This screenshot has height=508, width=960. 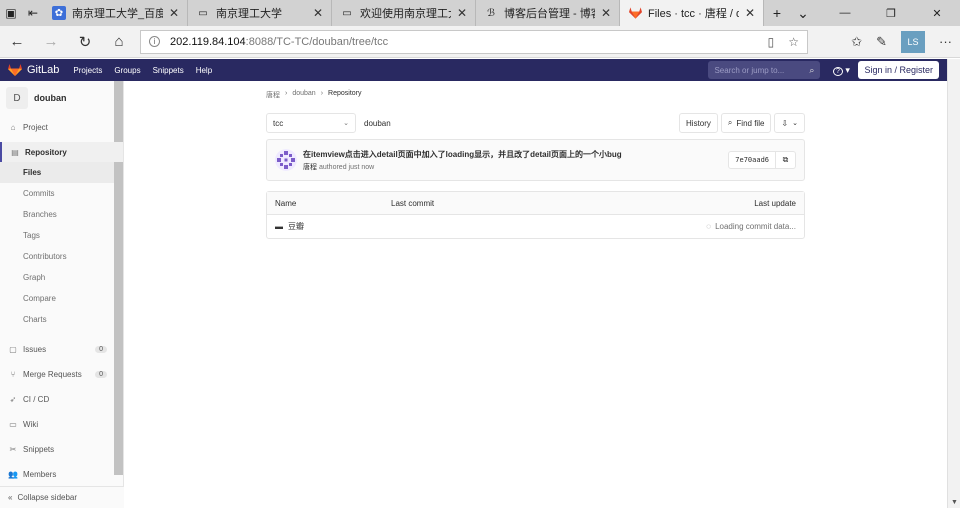 I want to click on branch-select: tcc ⌄, so click(x=311, y=123).